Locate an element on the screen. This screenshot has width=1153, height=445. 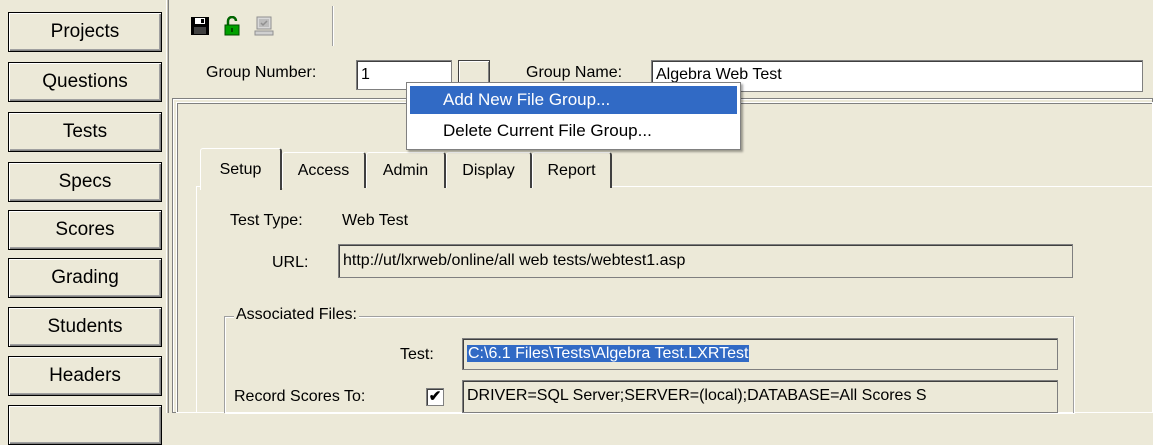
test-type-value: Web Test is located at coordinates (375, 220).